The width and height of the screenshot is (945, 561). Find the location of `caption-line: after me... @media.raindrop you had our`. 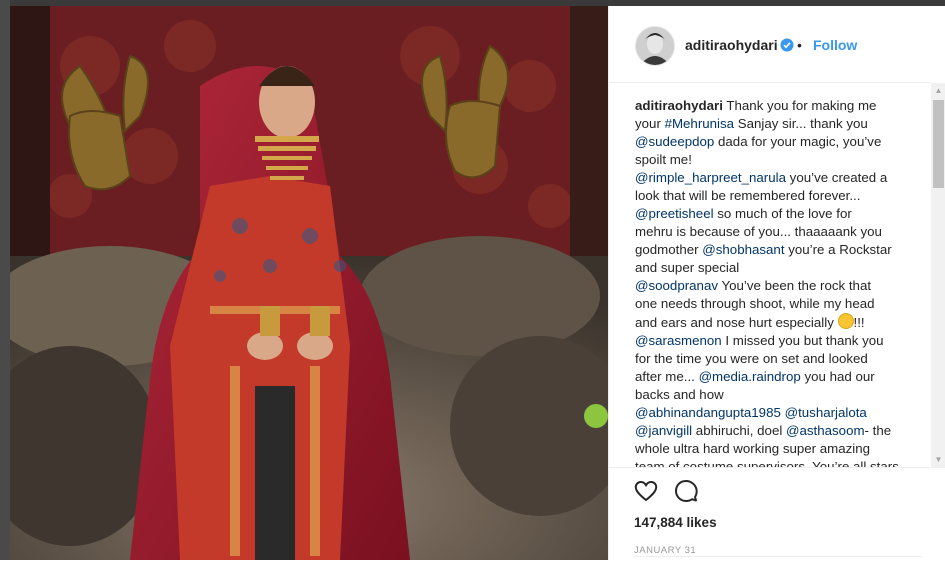

caption-line: after me... @media.raindrop you had our is located at coordinates (771, 377).